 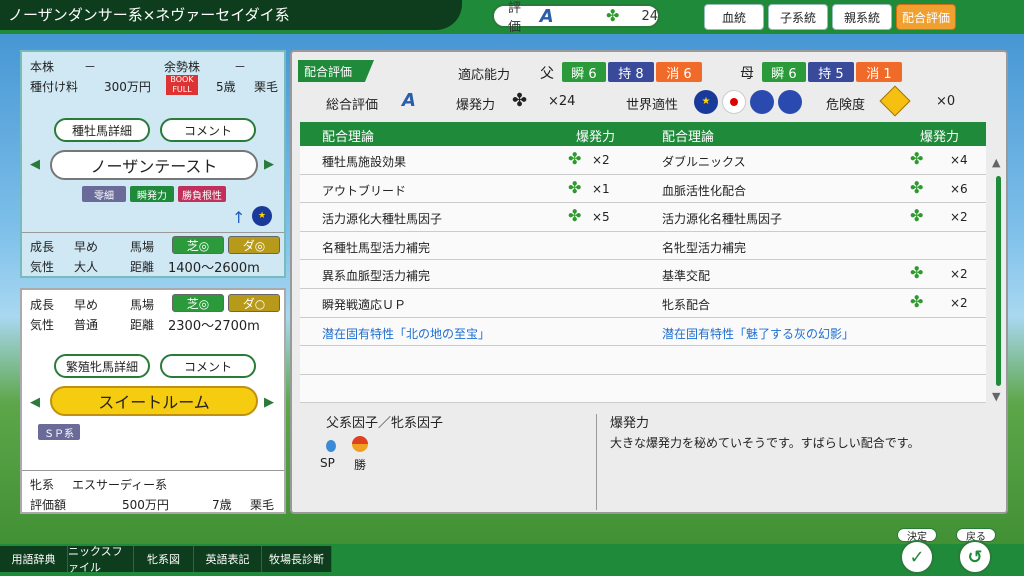 What do you see at coordinates (364, 162) in the screenshot?
I see `theory-name: 種牡馬施設効果` at bounding box center [364, 162].